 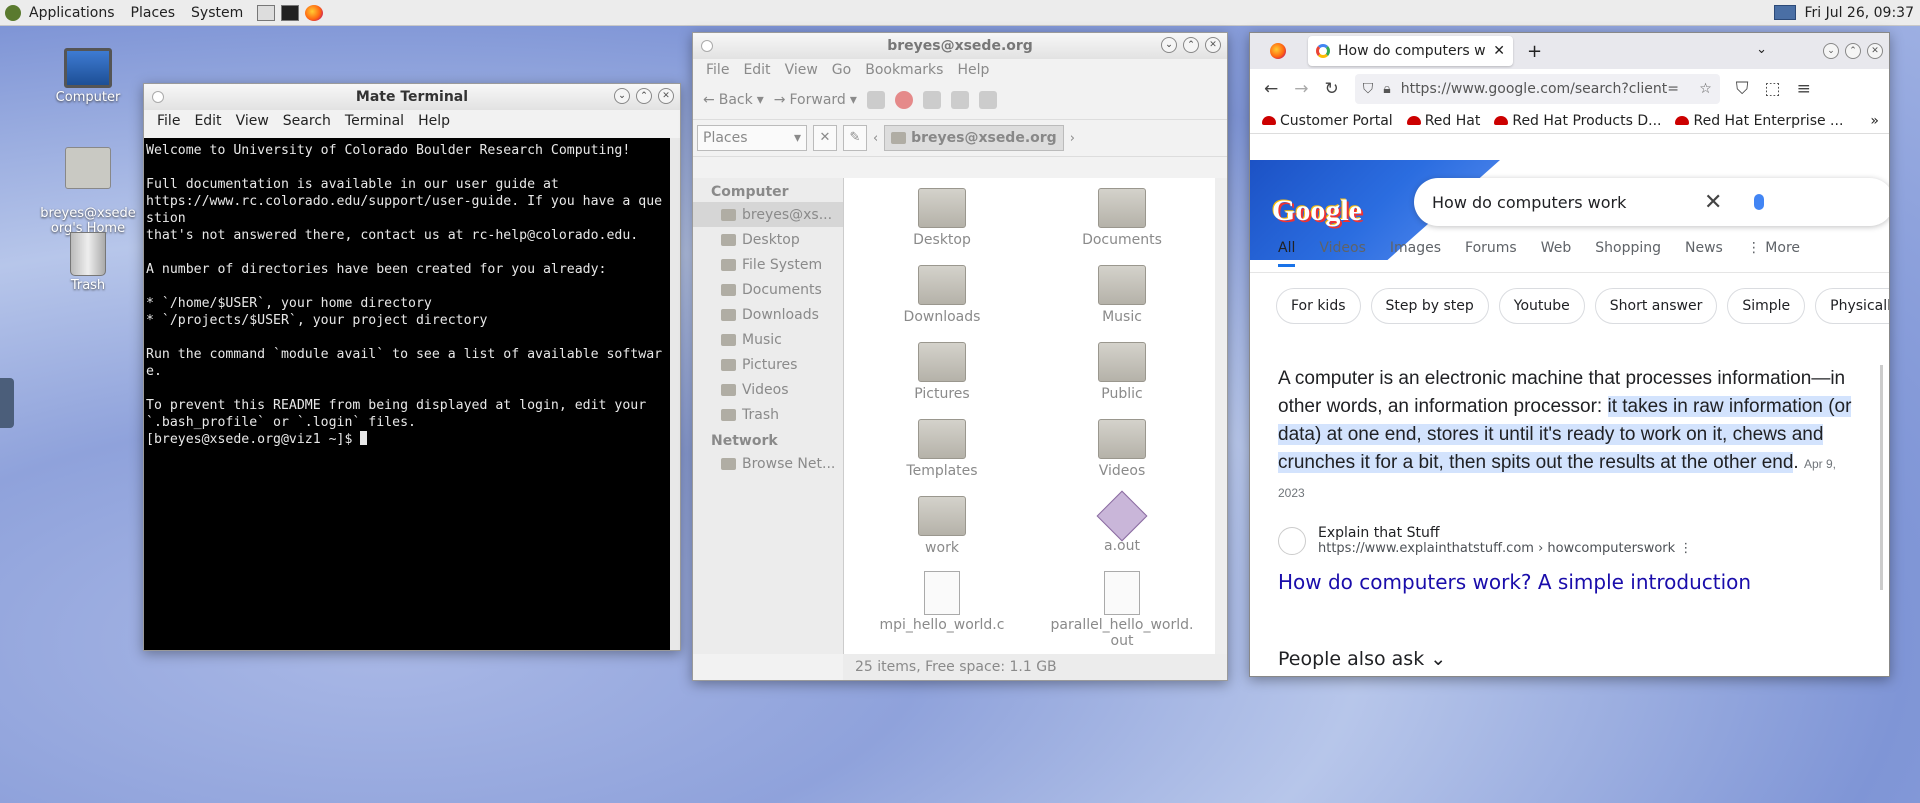 I want to click on file-manager-titlebar: breyes@xsede.org ⌄ ⌃ ✕, so click(x=960, y=46).